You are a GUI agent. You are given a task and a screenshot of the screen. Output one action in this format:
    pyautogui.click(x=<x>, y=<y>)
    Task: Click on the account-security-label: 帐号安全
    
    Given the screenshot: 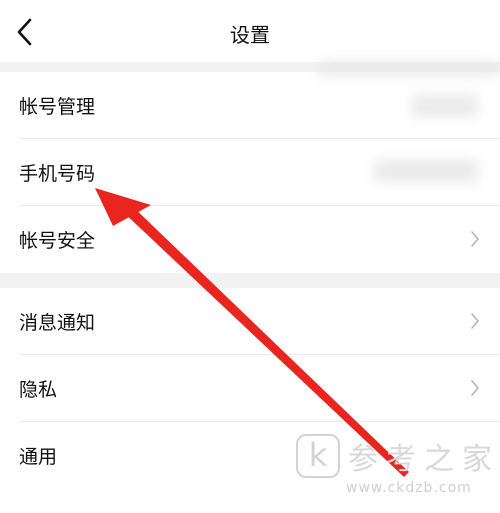 What is the action you would take?
    pyautogui.click(x=57, y=241)
    